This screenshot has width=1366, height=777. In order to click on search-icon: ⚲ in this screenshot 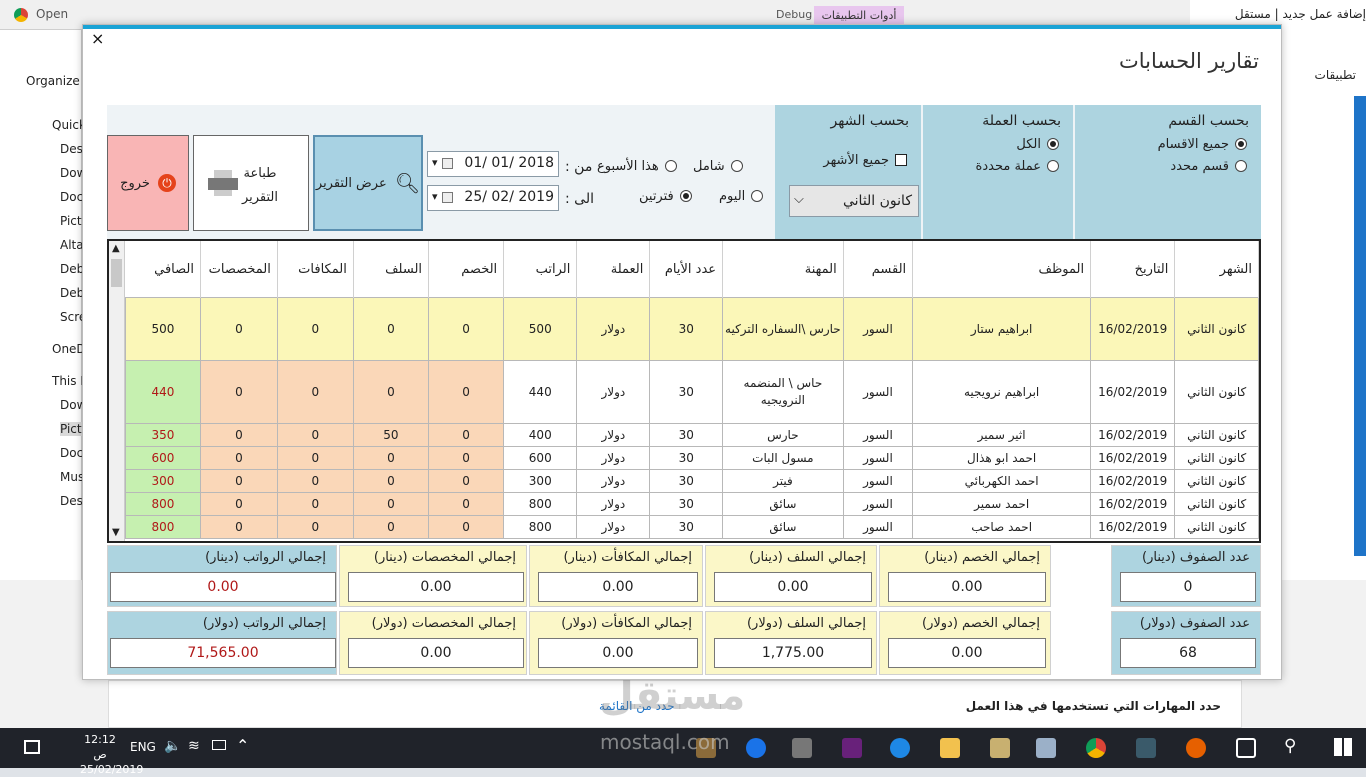, I will do `click(1290, 746)`.